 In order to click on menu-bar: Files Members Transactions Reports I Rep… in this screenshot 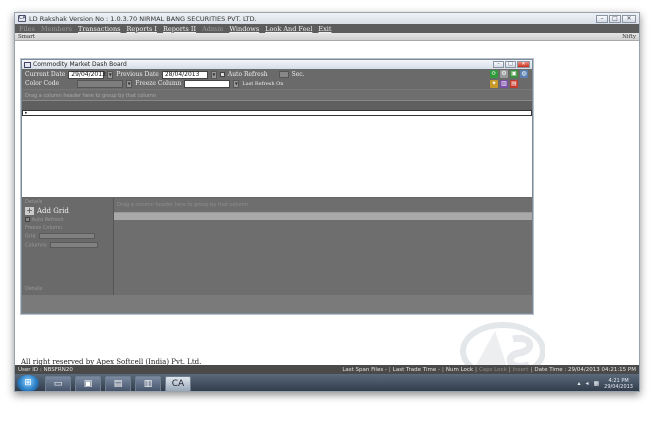, I will do `click(327, 28)`.